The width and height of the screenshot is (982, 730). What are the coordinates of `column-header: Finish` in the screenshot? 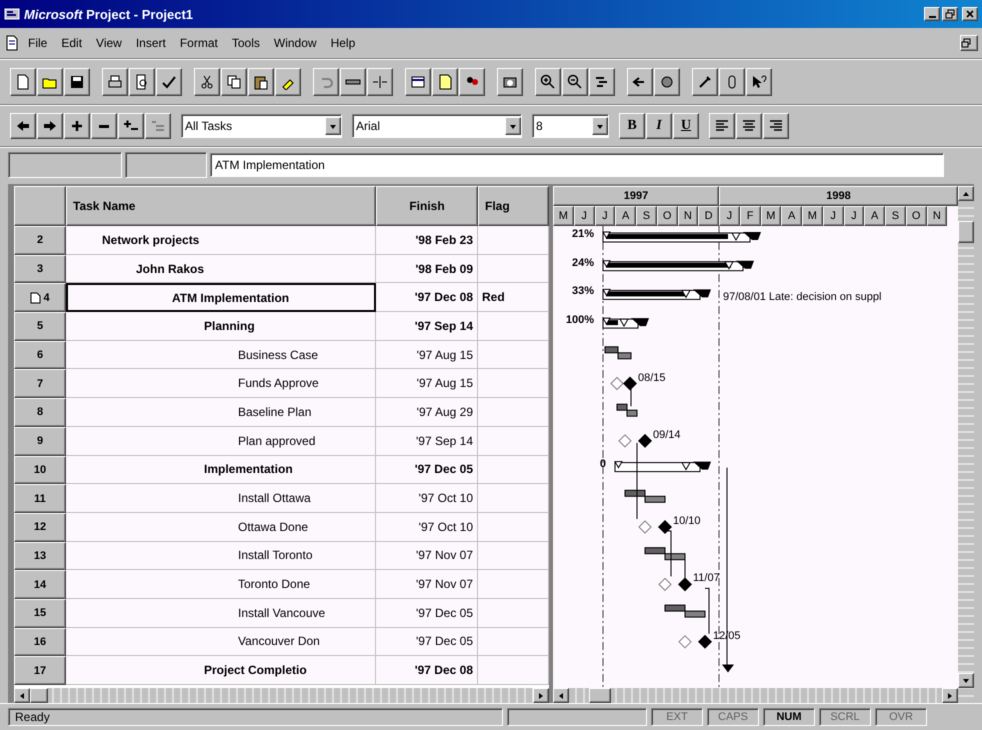 It's located at (427, 206).